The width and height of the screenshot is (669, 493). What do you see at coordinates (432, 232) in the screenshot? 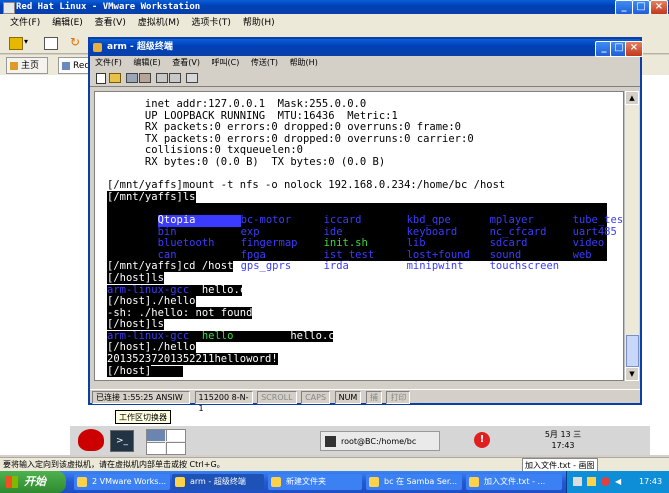
I see `ls-dir: keyboard` at bounding box center [432, 232].